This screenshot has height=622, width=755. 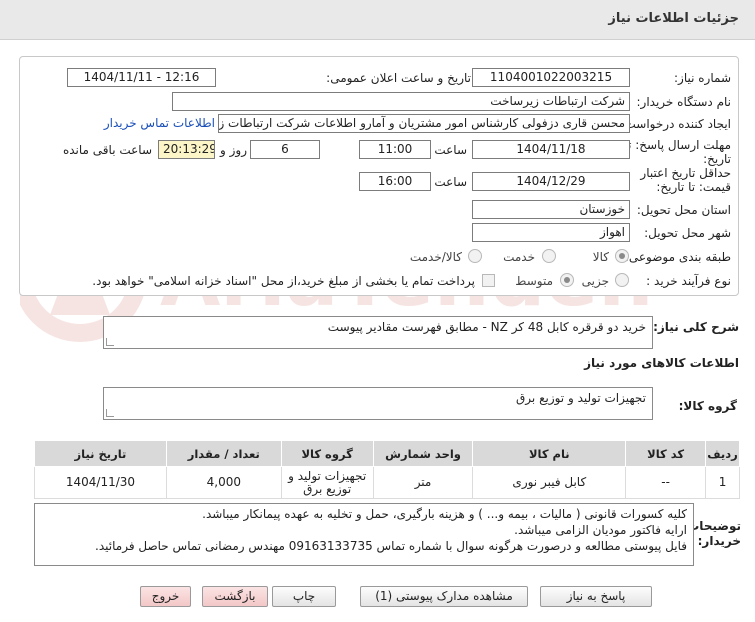 I want to click on city-field: اهواز, so click(x=551, y=232).